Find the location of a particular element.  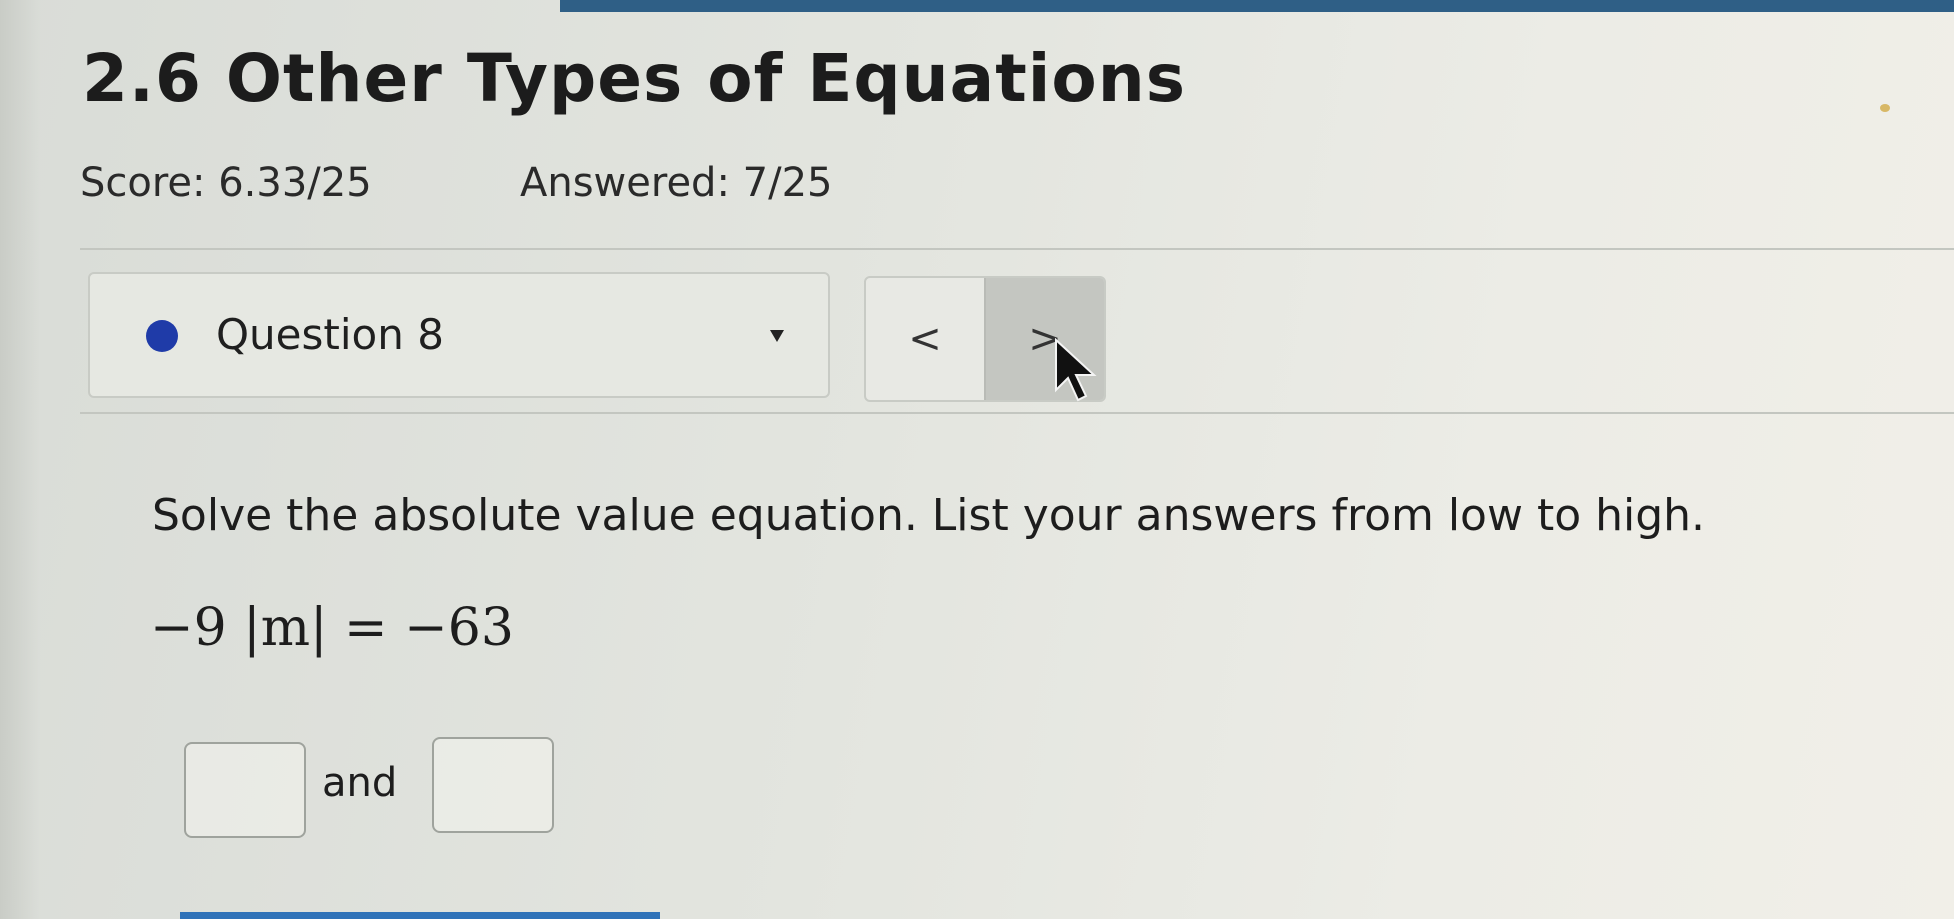

question-dropdown: Question 8 is located at coordinates (459, 335).